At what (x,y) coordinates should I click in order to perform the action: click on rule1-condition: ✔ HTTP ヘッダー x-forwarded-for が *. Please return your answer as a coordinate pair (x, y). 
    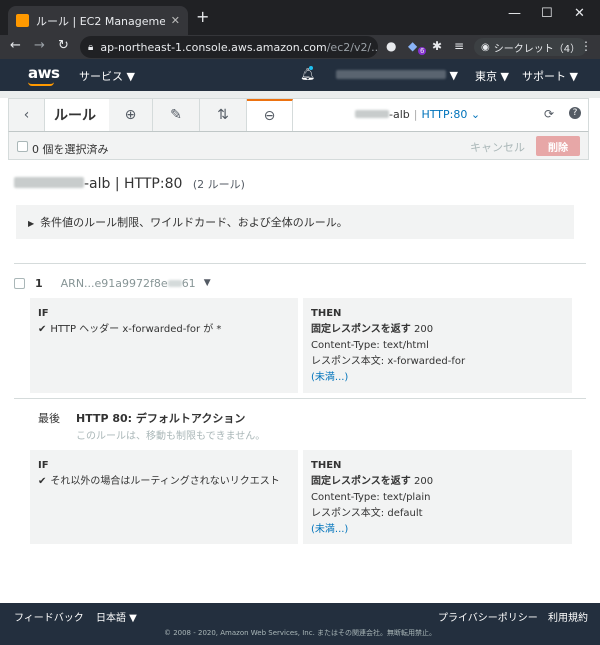
    Looking at the image, I should click on (130, 329).